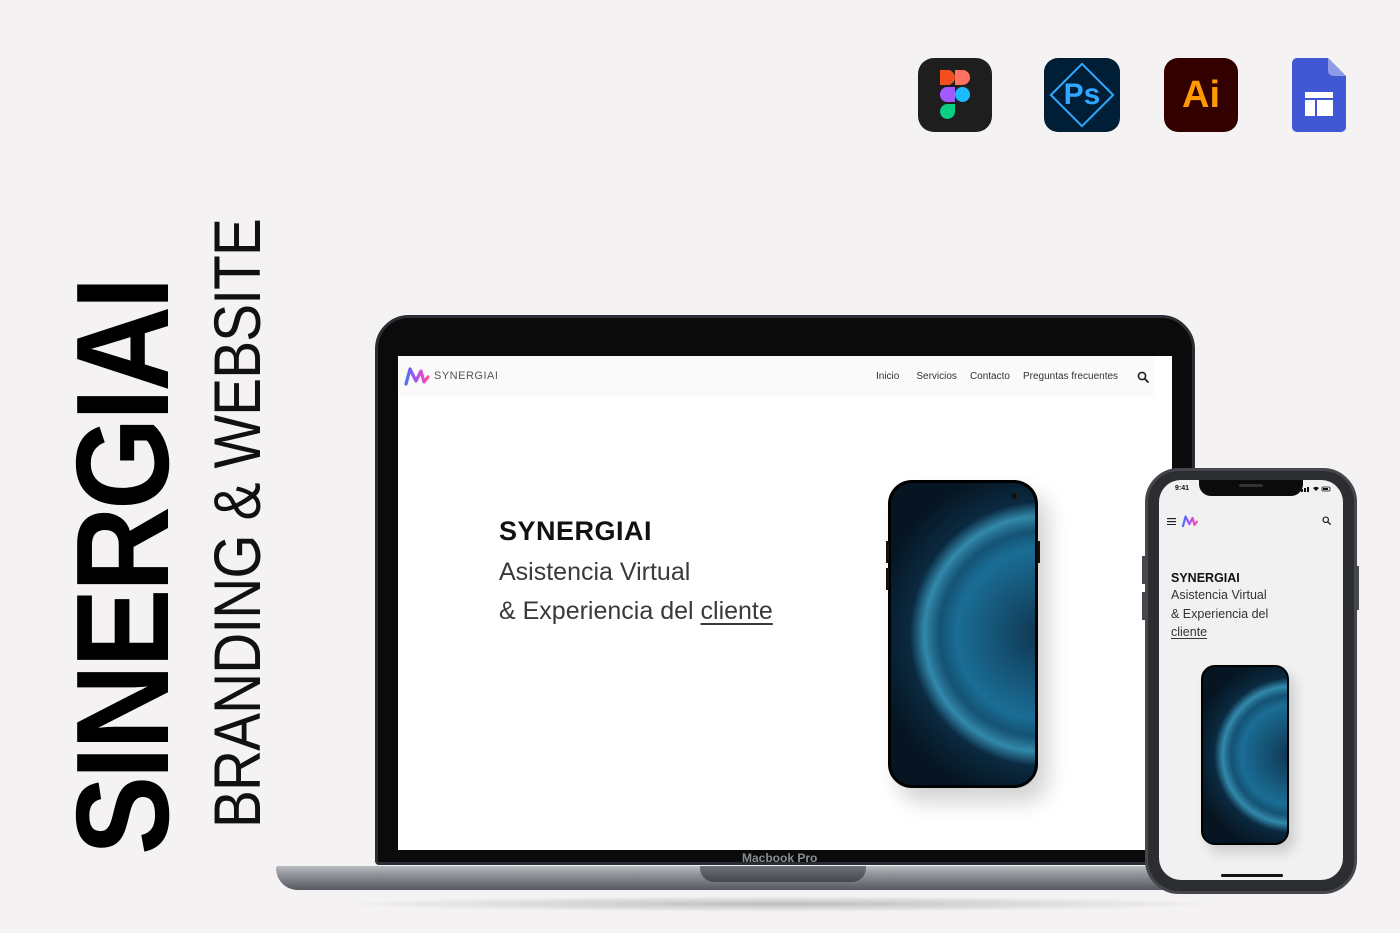 The height and width of the screenshot is (933, 1400). What do you see at coordinates (1205, 578) in the screenshot?
I see `mobile-hero-title: SYNERGIAI` at bounding box center [1205, 578].